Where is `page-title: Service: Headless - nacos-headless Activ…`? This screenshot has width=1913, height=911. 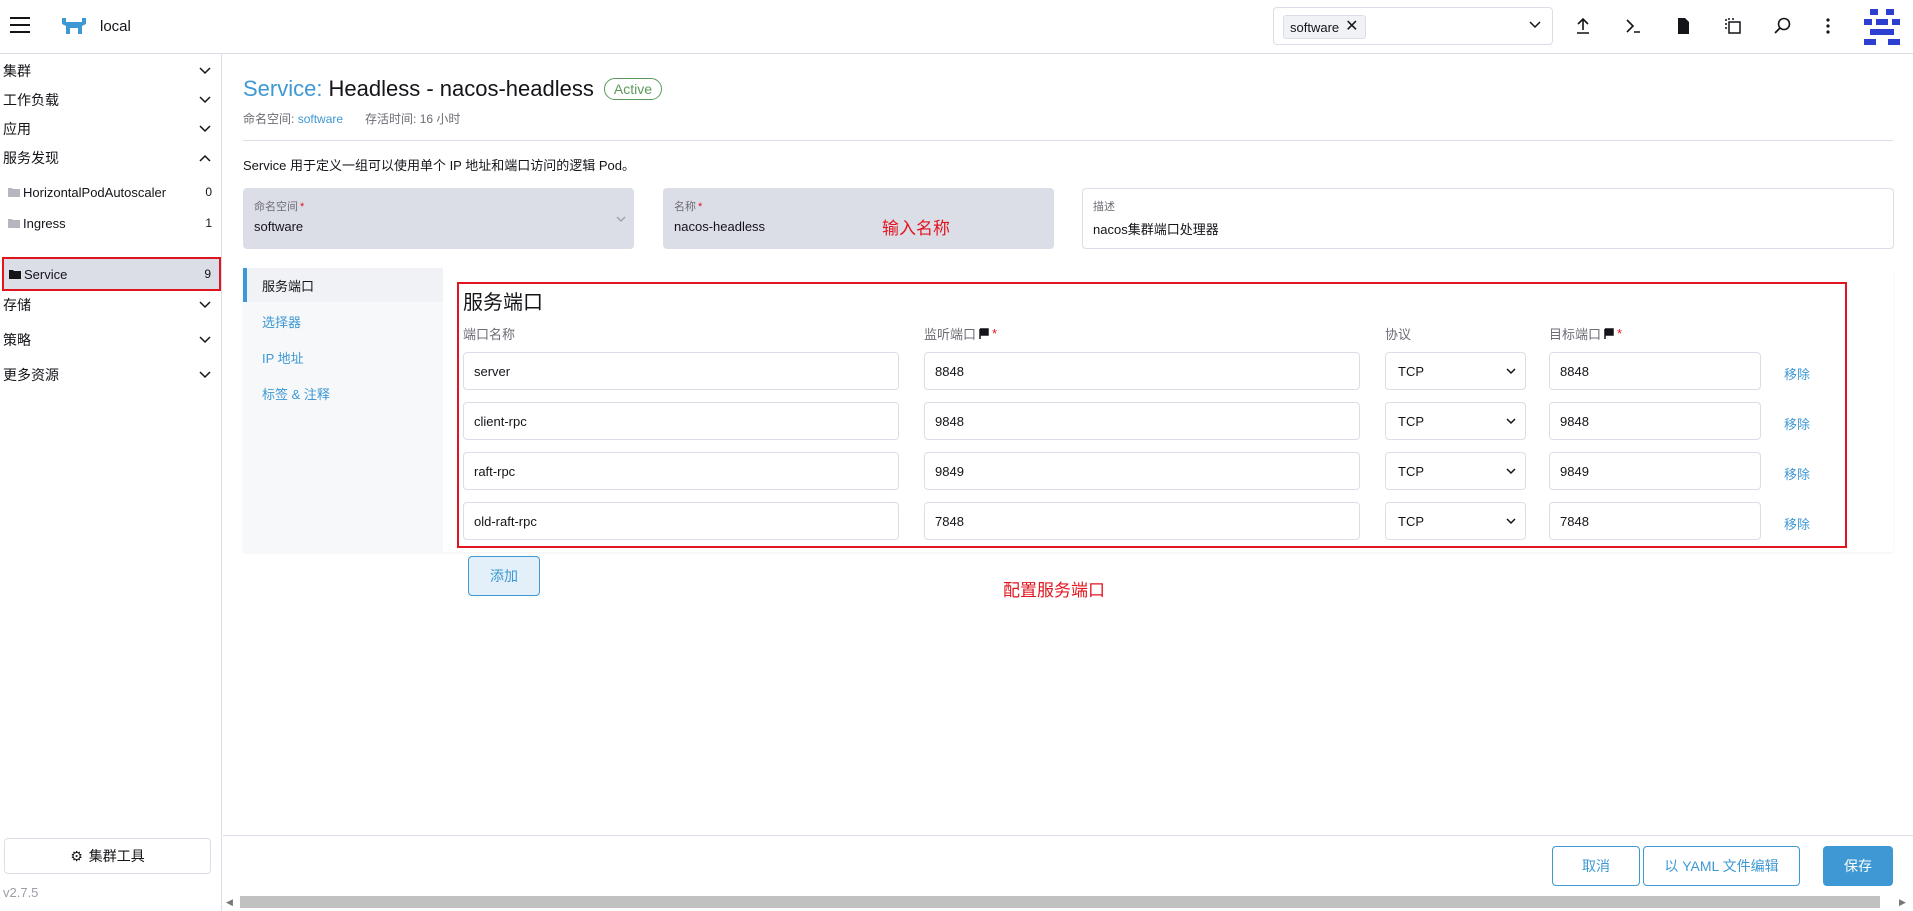 page-title: Service: Headless - nacos-headless Activ… is located at coordinates (452, 89).